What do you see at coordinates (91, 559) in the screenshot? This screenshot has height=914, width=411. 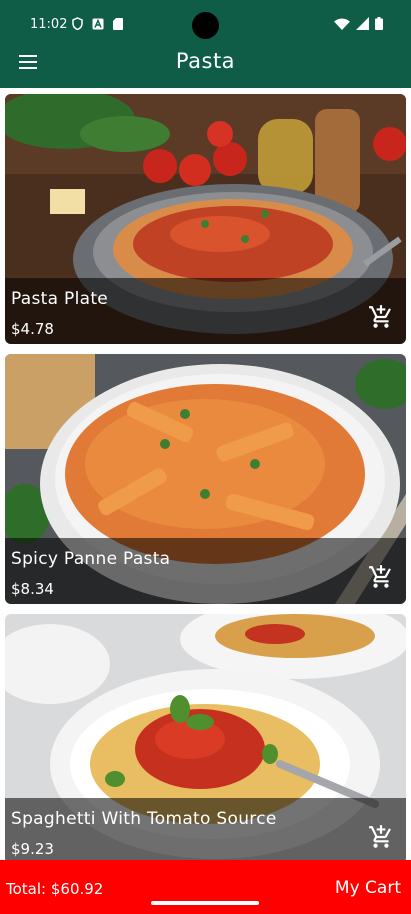 I see `product-name: Spicy Panne Pasta` at bounding box center [91, 559].